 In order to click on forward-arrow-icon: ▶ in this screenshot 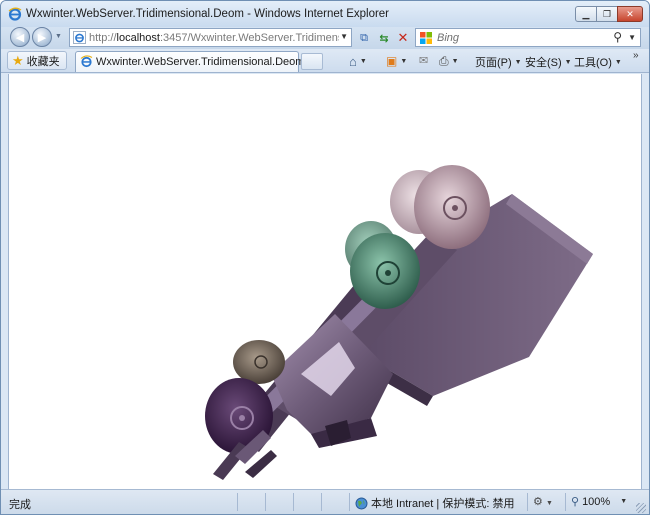, I will do `click(42, 37)`.